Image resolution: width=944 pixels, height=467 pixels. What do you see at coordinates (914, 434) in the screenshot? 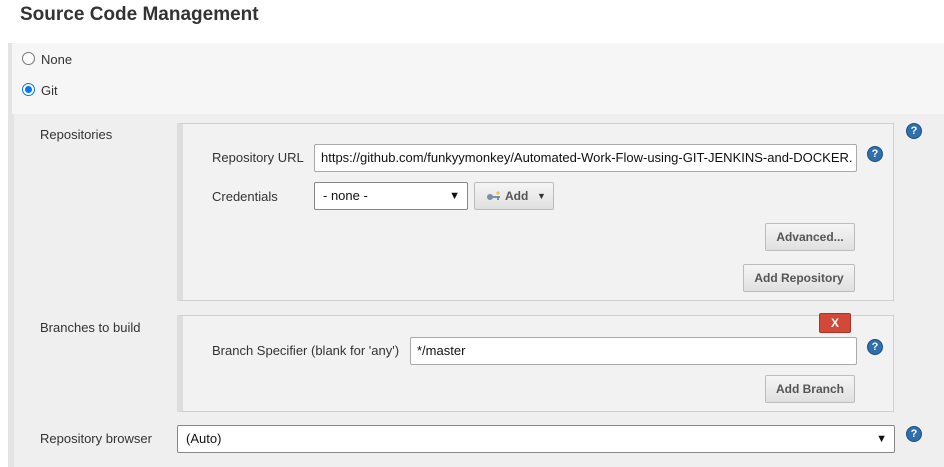
I see `repository-browser-help-icon: ?` at bounding box center [914, 434].